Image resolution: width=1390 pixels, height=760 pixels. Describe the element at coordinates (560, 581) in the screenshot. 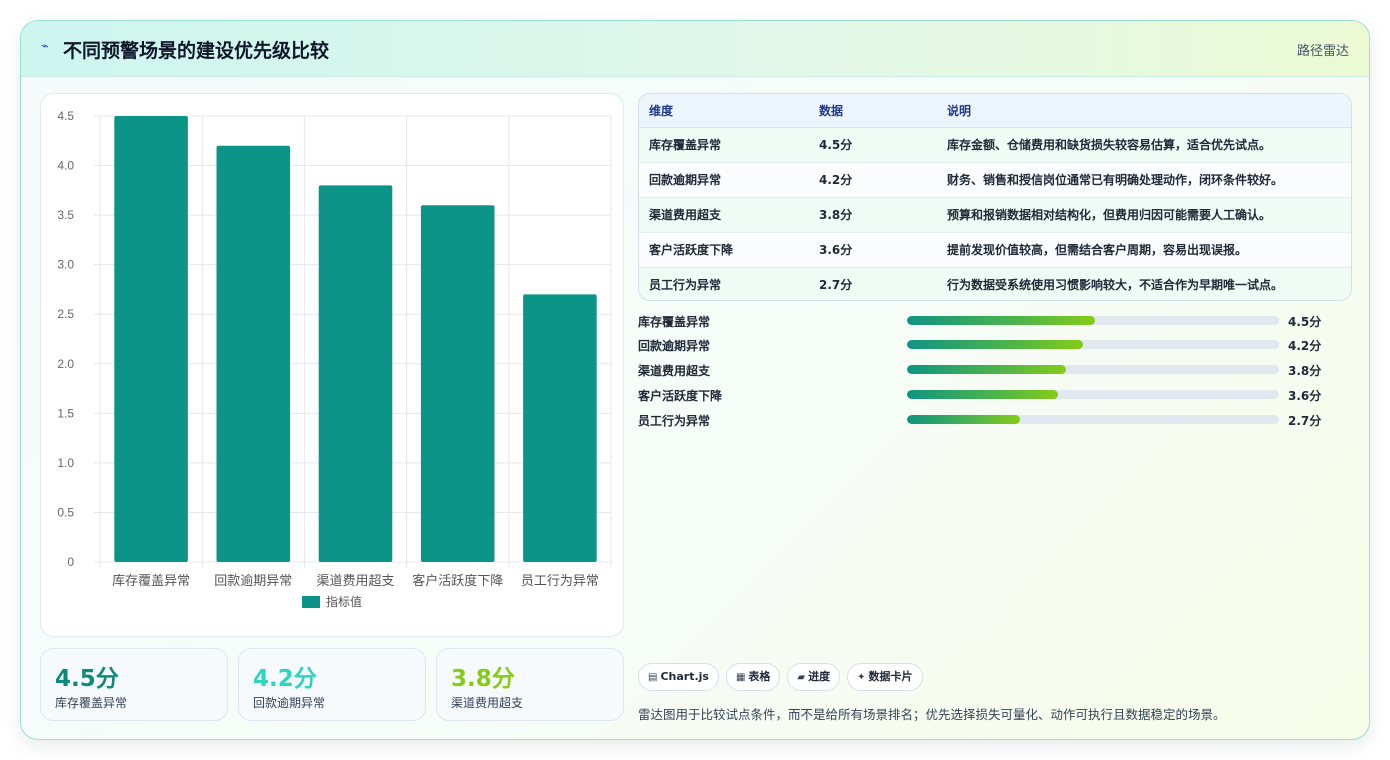

I see `x-tick-label: 员工行为异常` at that location.